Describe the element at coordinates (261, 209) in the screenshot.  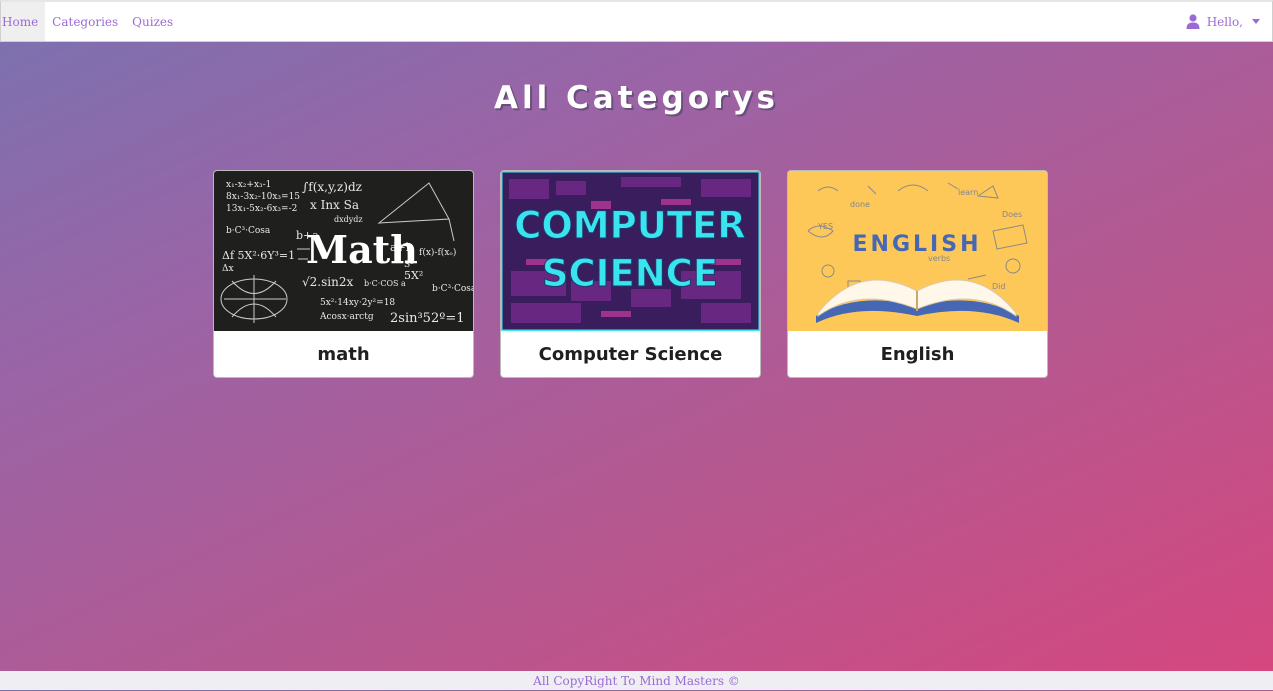
I see `svg-text: 13x₁-5x₂-6x₃=-2` at that location.